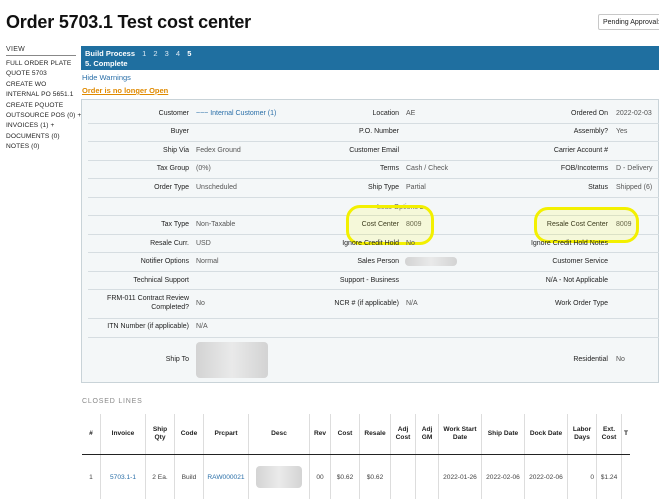 This screenshot has height=500, width=659. I want to click on itn-label: ITN Number (if applicable), so click(148, 326).